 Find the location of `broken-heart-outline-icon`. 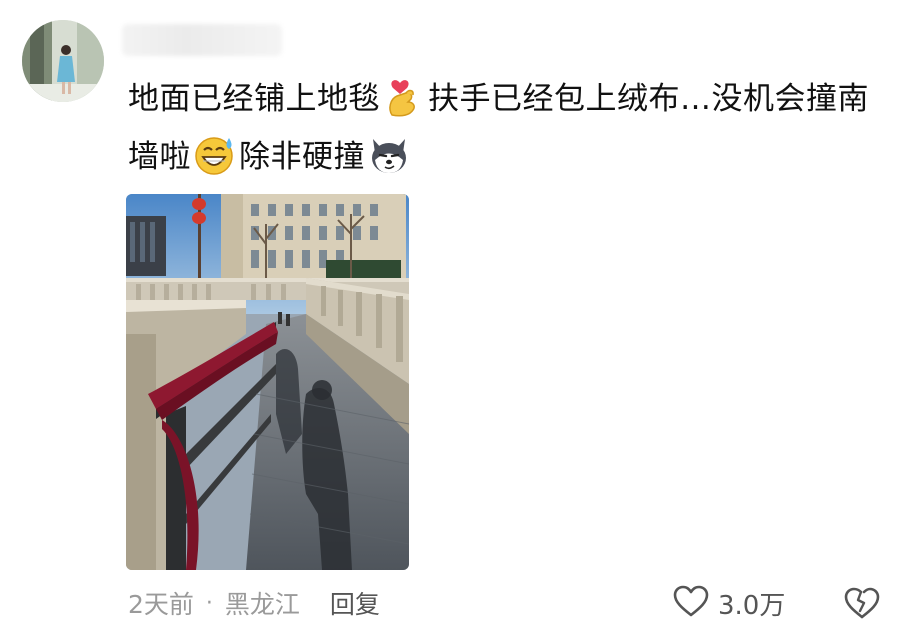

broken-heart-outline-icon is located at coordinates (862, 606).